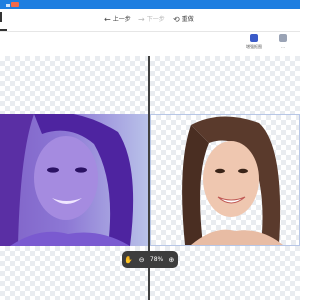 This screenshot has height=300, width=320. I want to click on zoom-in-icon: ⊕, so click(171, 260).